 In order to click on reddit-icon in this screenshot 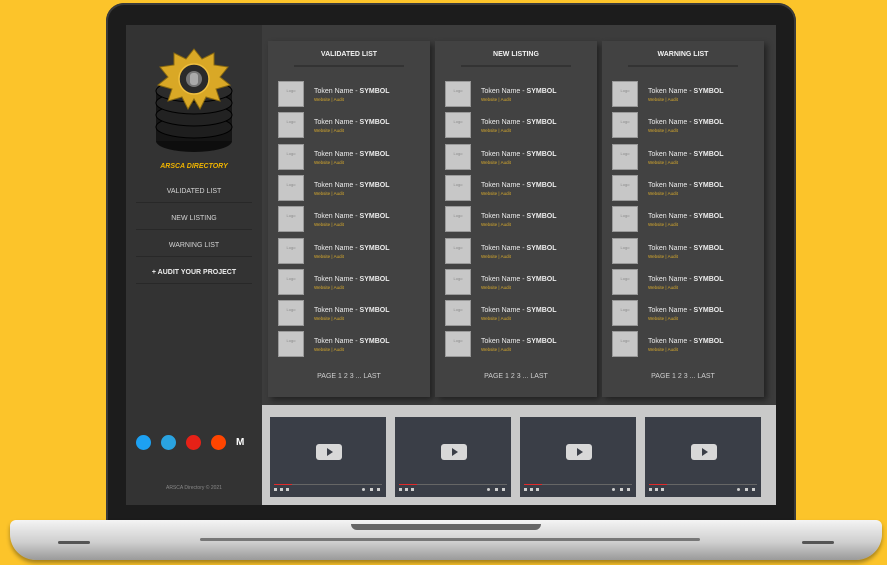, I will do `click(218, 442)`.